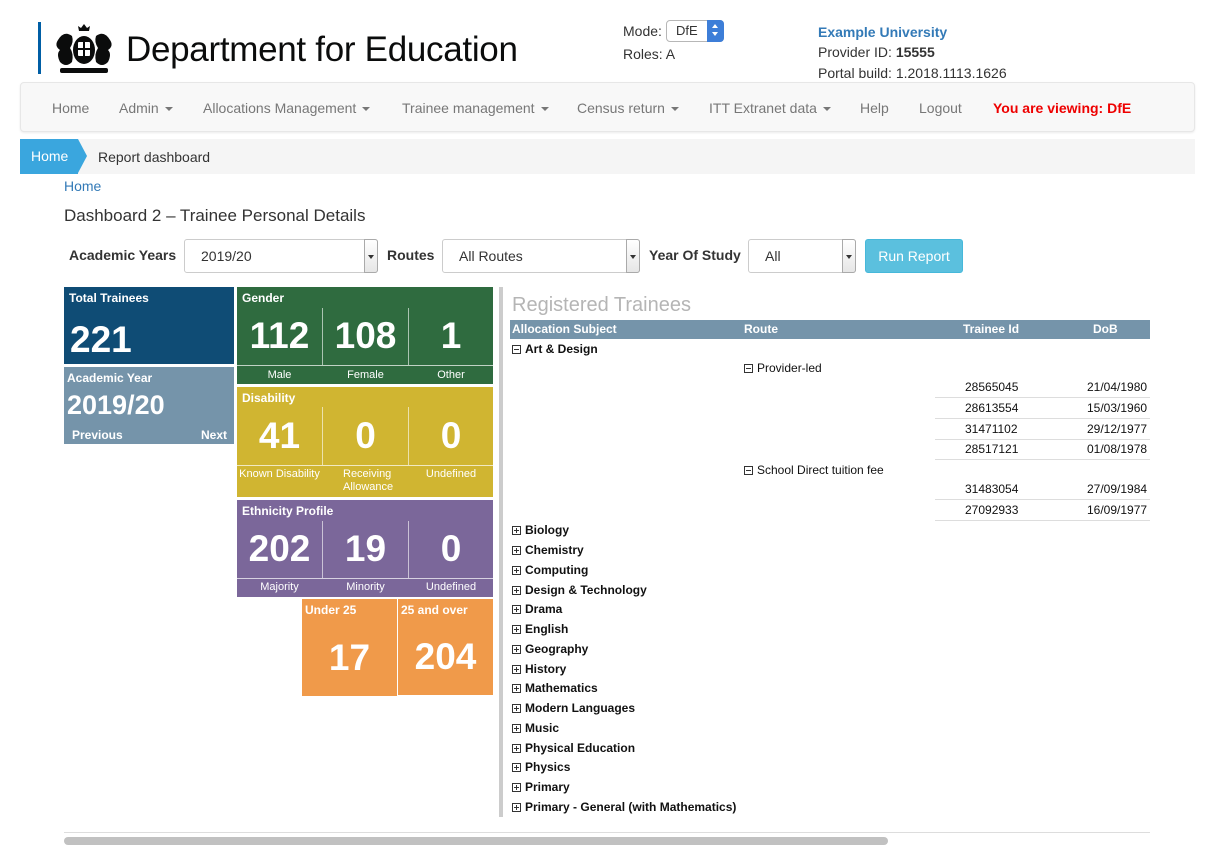 The image size is (1215, 856). What do you see at coordinates (550, 570) in the screenshot?
I see `subject-row: Computing` at bounding box center [550, 570].